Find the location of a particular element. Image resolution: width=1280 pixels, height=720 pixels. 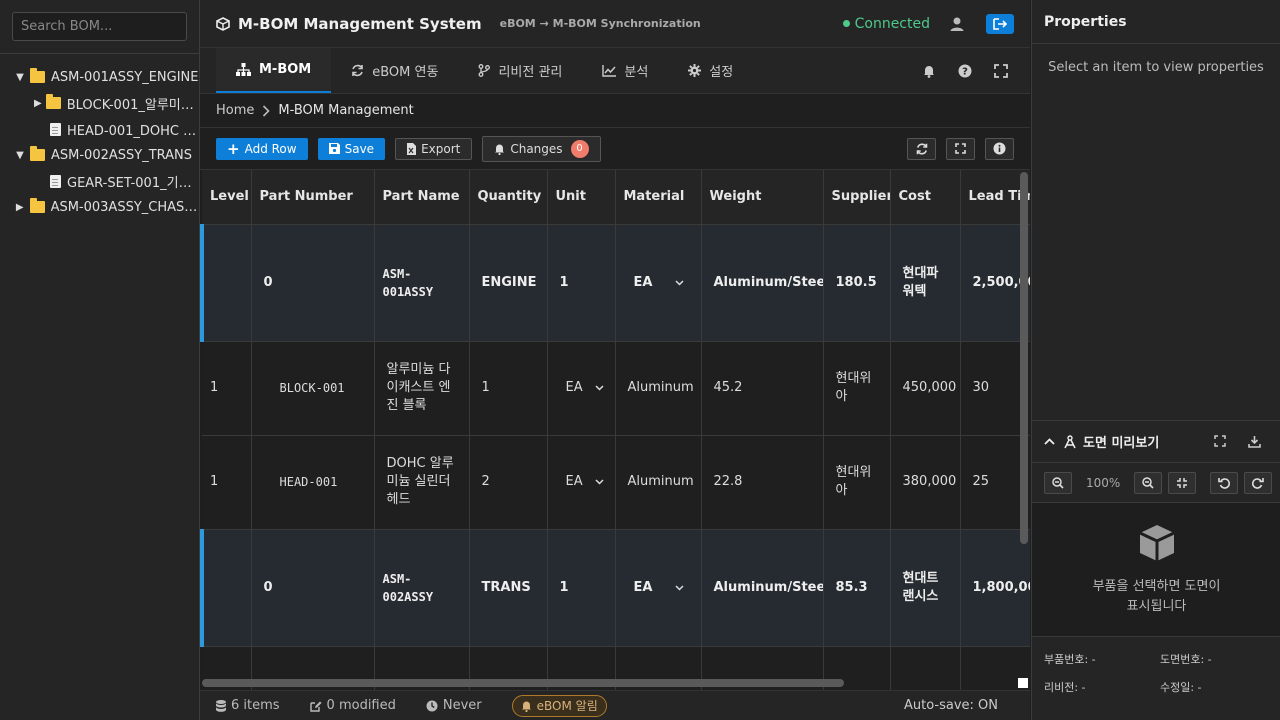

column-header-part-name: Part Name is located at coordinates (422, 197).